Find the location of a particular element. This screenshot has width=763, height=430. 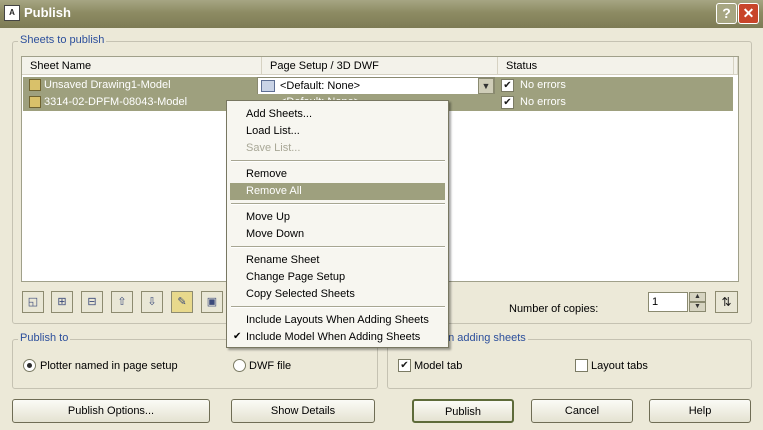

save-icon: ▣ is located at coordinates (212, 302).